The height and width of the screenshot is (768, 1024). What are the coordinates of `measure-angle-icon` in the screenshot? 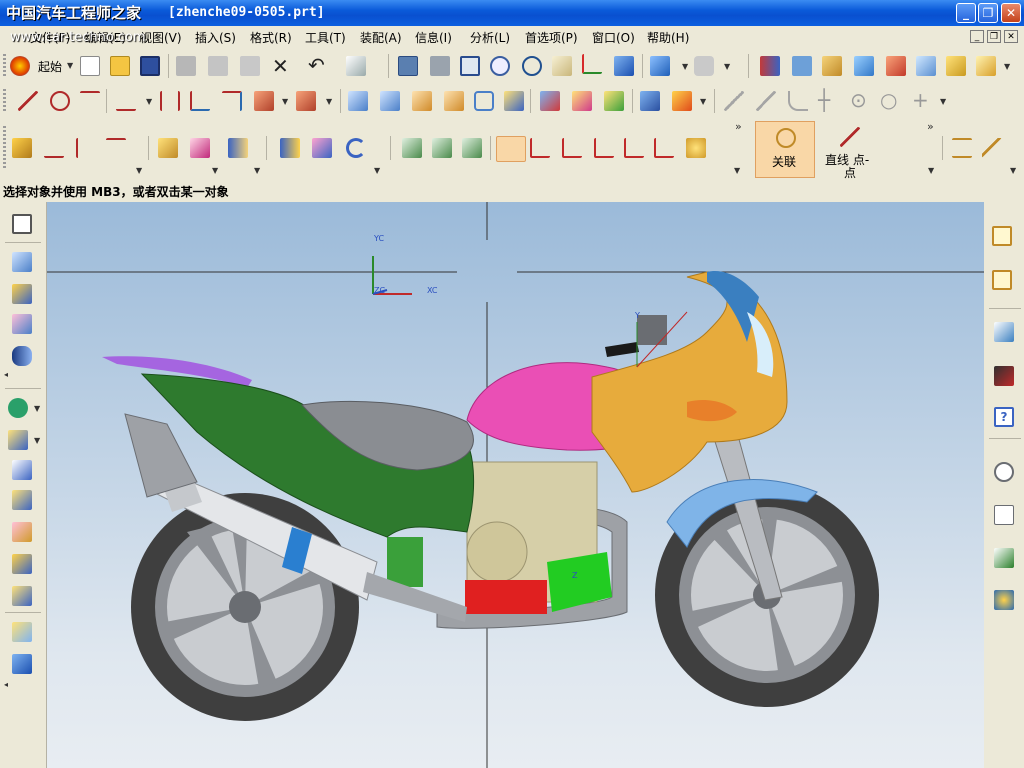 It's located at (992, 148).